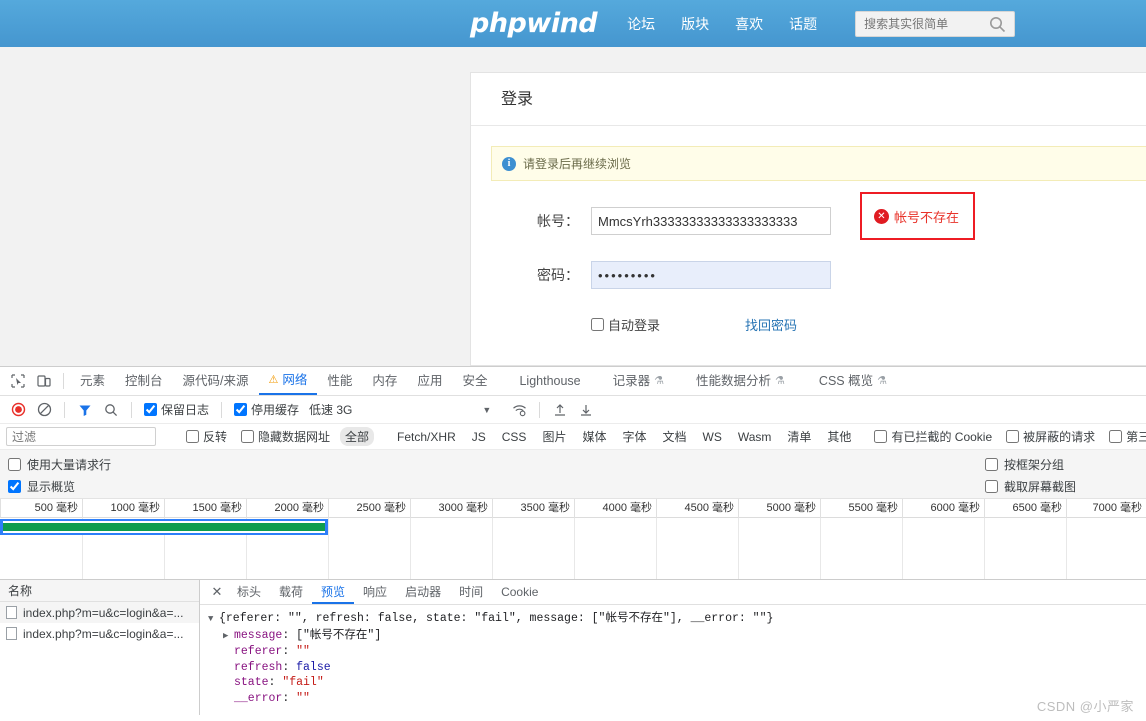 The height and width of the screenshot is (721, 1146). Describe the element at coordinates (586, 410) in the screenshot. I see `export-har-icon` at that location.